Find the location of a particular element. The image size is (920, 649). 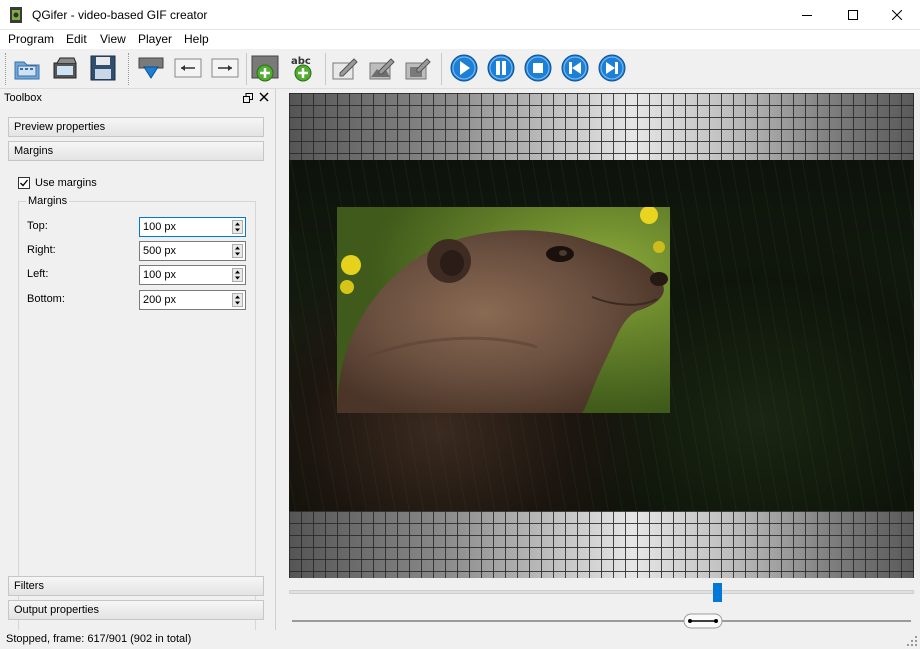

marmot-image is located at coordinates (503, 310).